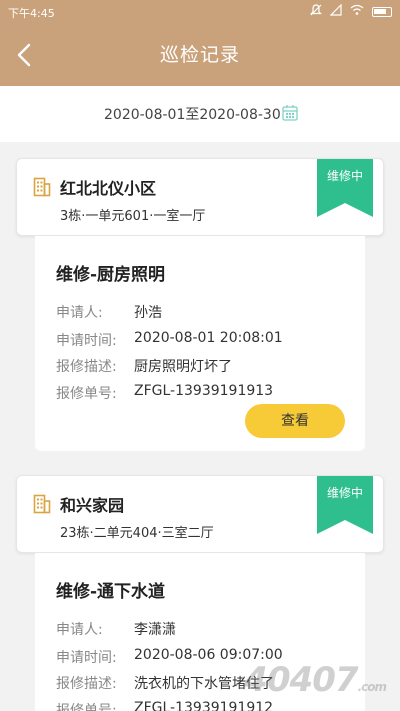 The image size is (400, 711). Describe the element at coordinates (200, 514) in the screenshot. I see `property-card: 和兴家园 23栋·二单元404·三室二厅 维修中` at that location.